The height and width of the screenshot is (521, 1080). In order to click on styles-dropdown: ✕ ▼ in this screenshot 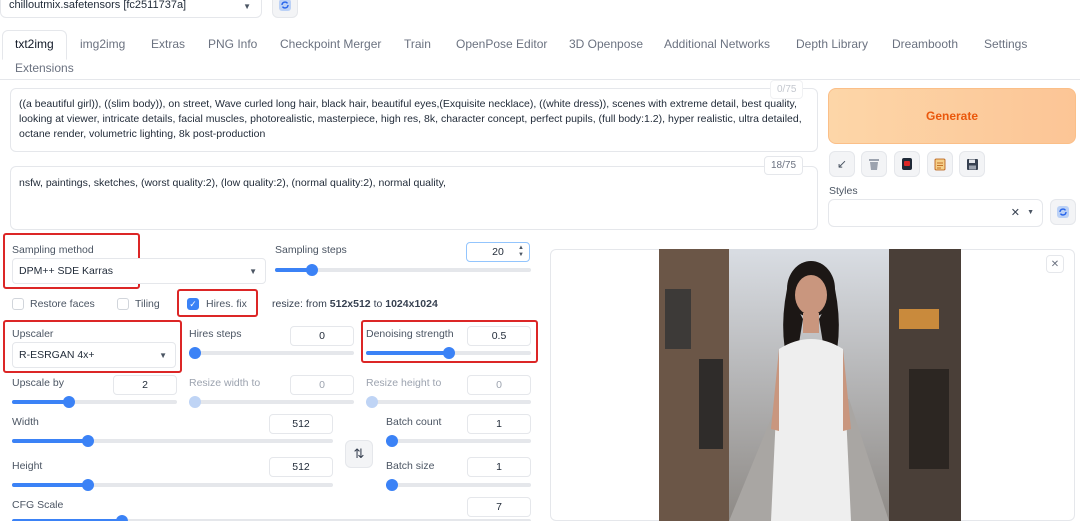, I will do `click(935, 213)`.